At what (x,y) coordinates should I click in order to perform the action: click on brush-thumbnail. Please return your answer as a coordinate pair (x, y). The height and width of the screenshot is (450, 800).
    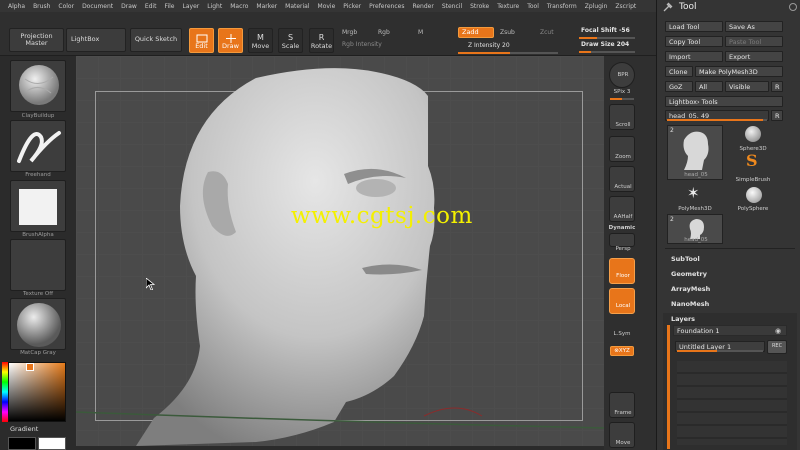
    Looking at the image, I should click on (38, 86).